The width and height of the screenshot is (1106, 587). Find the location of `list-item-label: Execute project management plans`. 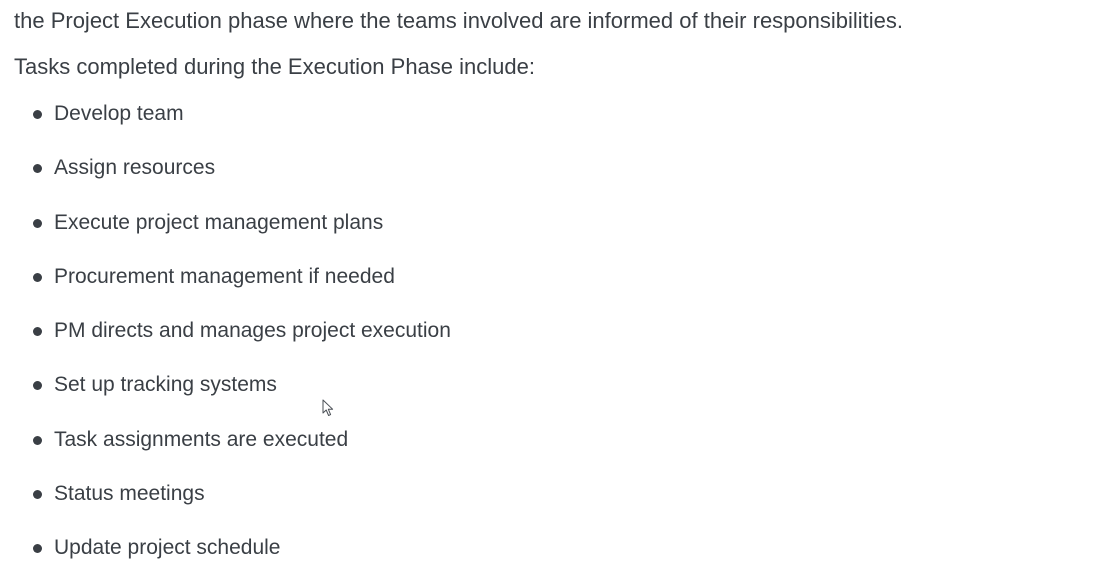

list-item-label: Execute project management plans is located at coordinates (219, 222).